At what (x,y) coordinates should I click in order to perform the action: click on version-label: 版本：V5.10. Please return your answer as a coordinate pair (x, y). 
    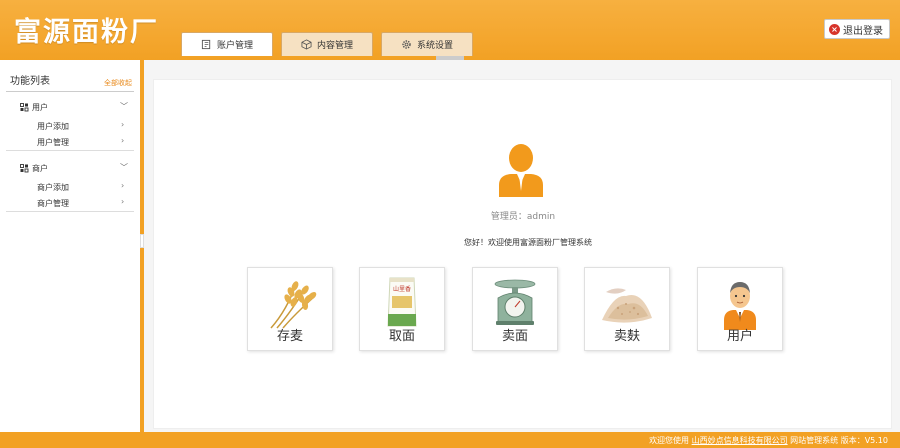
    Looking at the image, I should click on (864, 440).